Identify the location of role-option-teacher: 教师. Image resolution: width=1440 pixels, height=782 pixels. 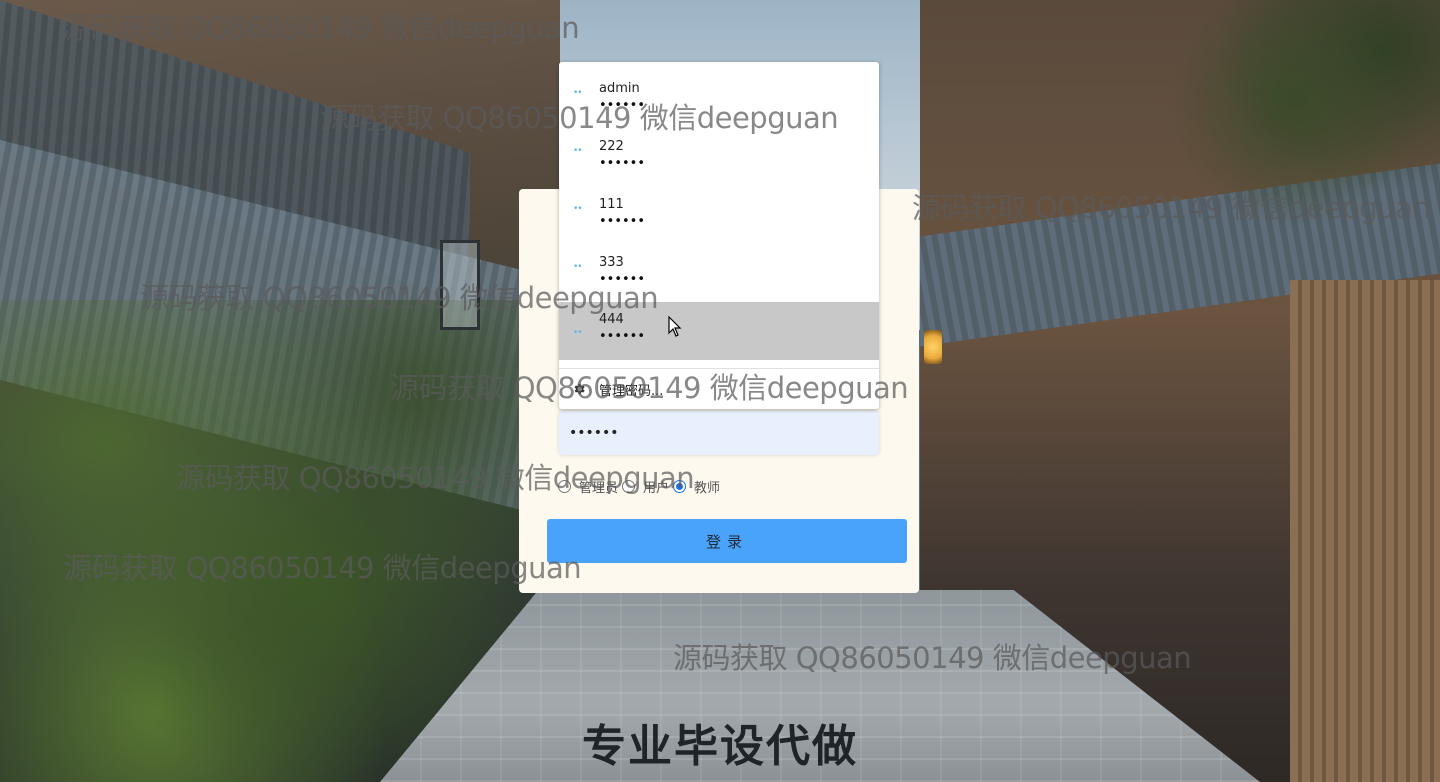
(696, 486).